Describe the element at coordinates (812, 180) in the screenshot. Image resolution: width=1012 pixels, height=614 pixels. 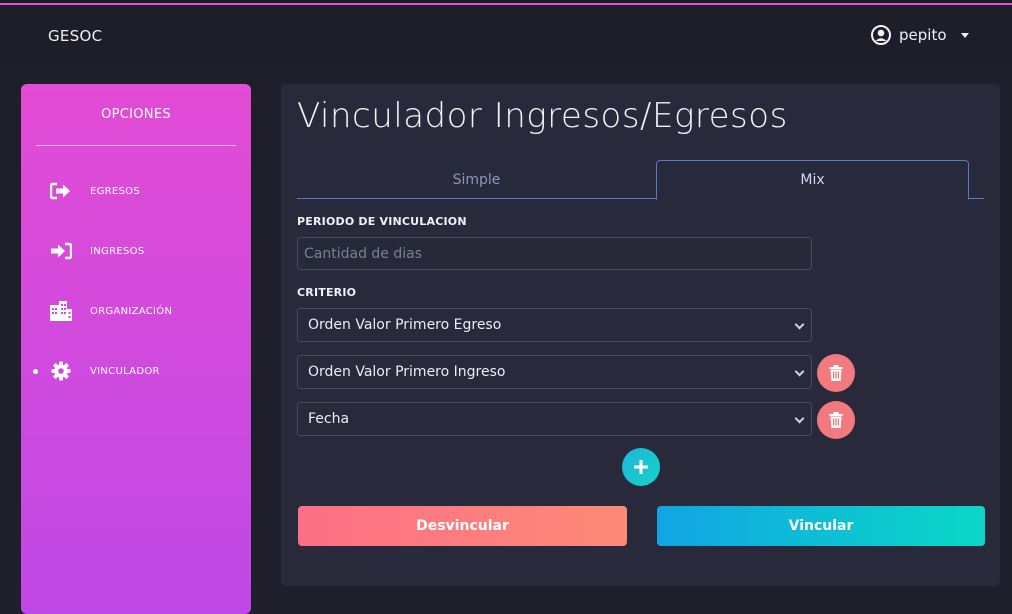
I see `tab-mix: Mix` at that location.